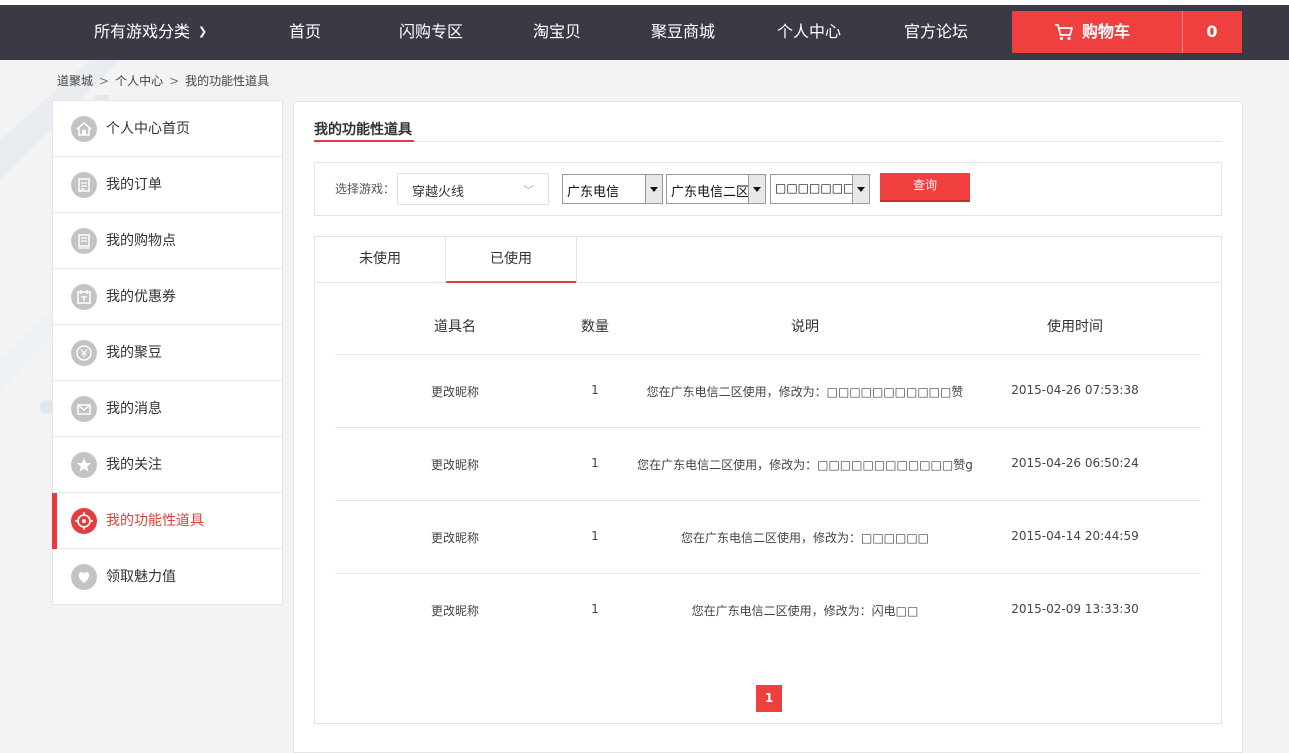 Image resolution: width=1289 pixels, height=753 pixels. What do you see at coordinates (167, 465) in the screenshot?
I see `sidebar-item-following: 我的关注` at bounding box center [167, 465].